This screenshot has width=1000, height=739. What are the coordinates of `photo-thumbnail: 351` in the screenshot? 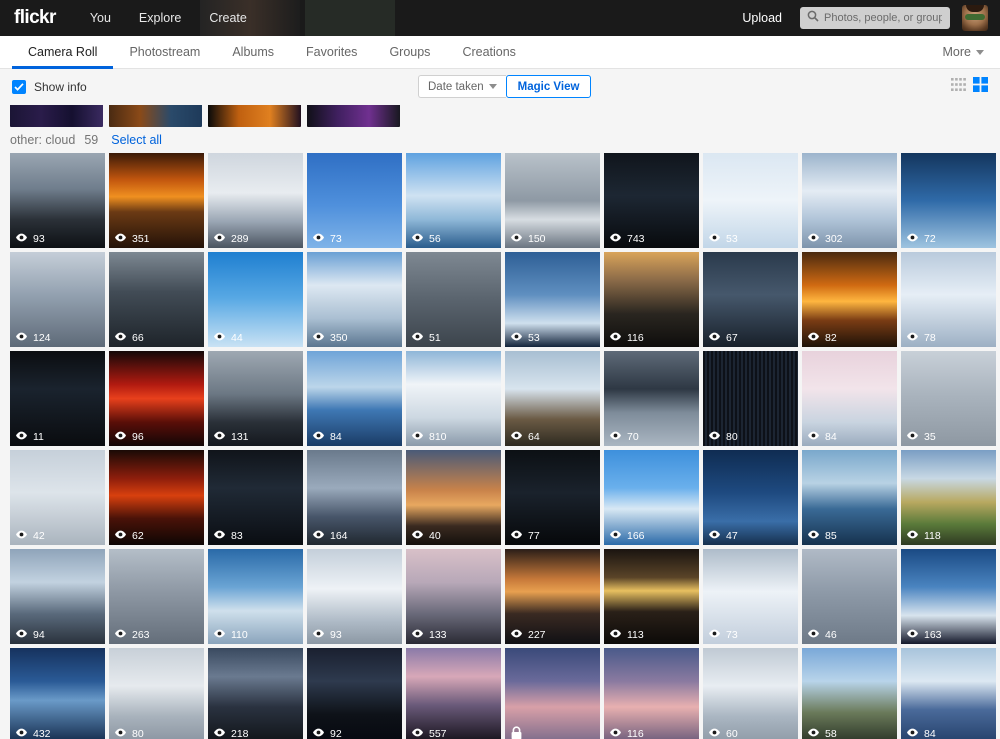 It's located at (156, 200).